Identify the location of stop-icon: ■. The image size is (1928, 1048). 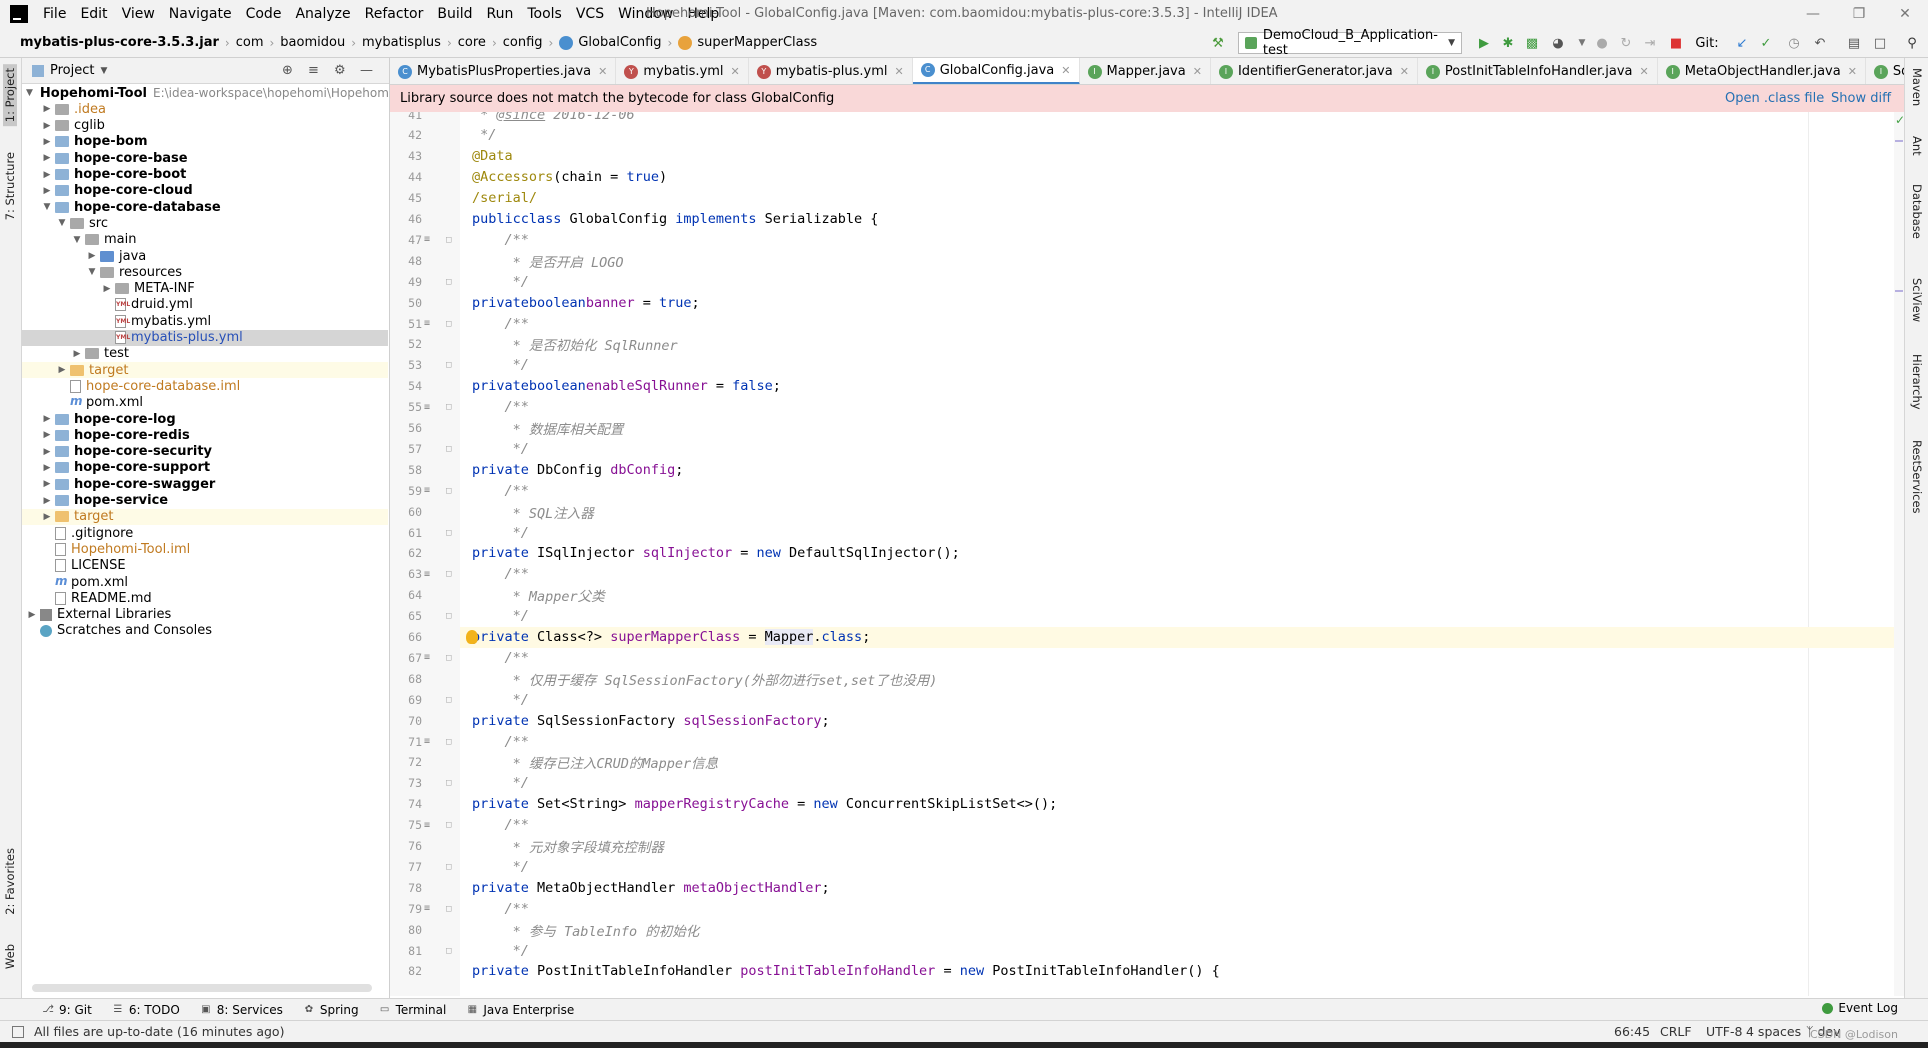
(1676, 43).